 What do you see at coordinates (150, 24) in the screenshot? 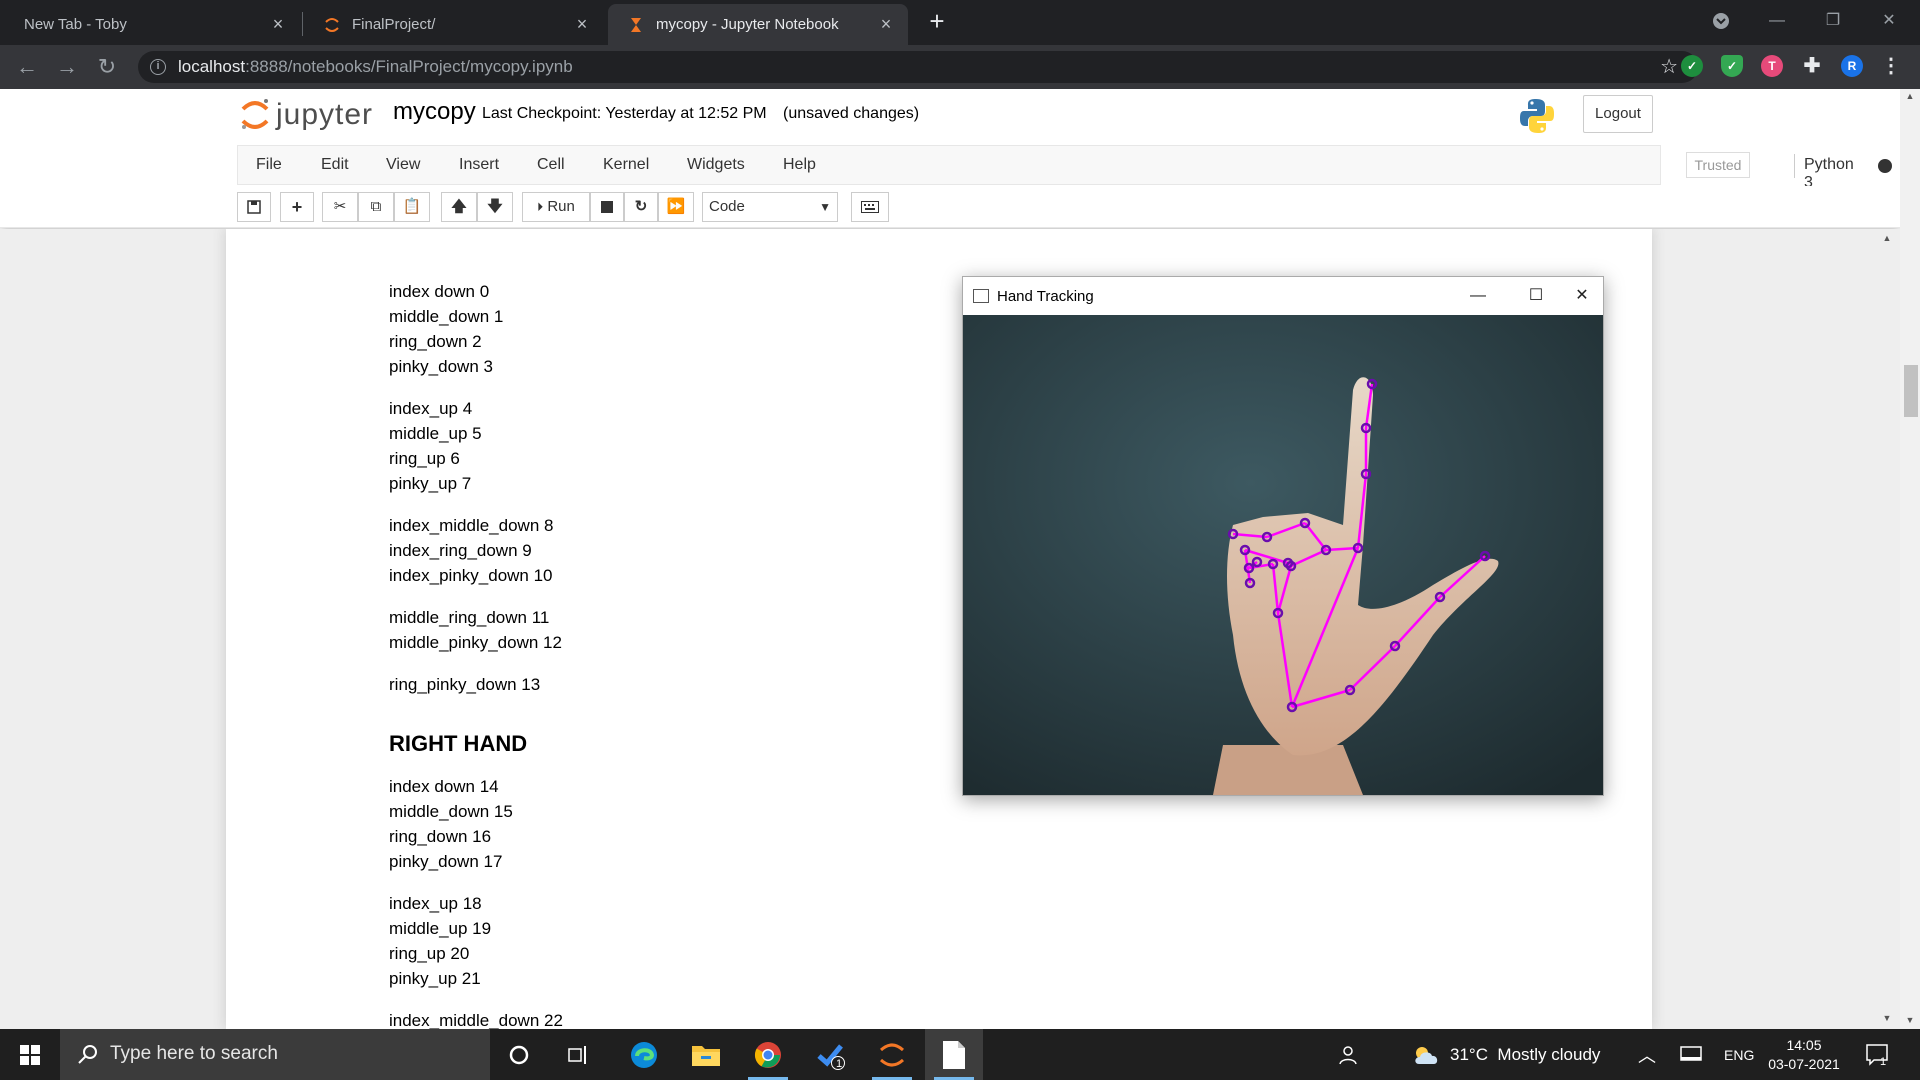
I see `tab-new-tab-toby: New Tab - Toby ×` at bounding box center [150, 24].